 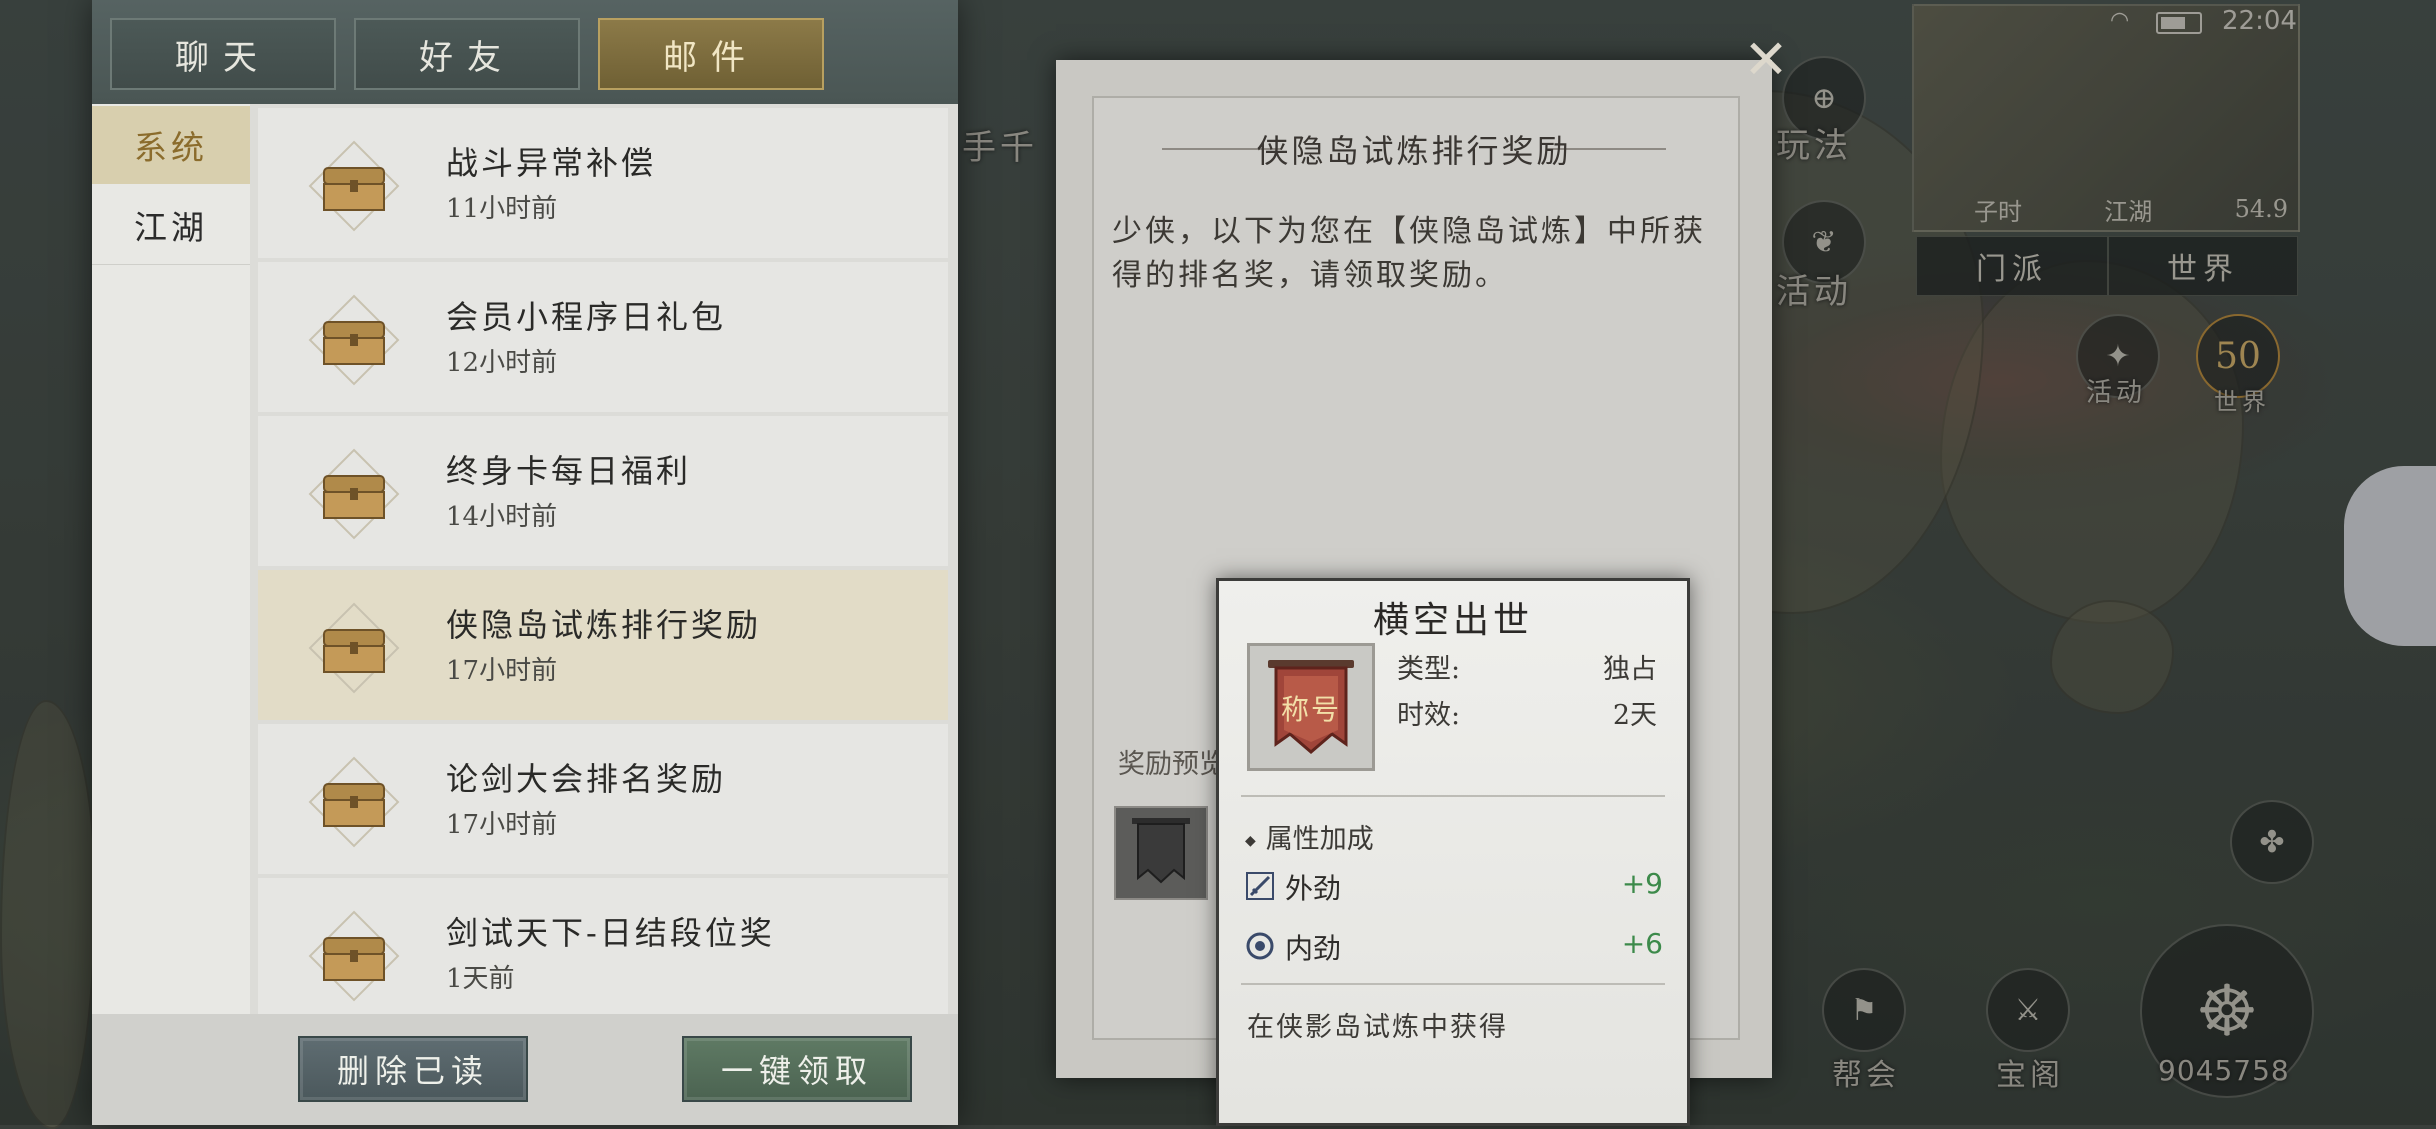 I want to click on mail-category-list: 系统 江湖, so click(x=171, y=559).